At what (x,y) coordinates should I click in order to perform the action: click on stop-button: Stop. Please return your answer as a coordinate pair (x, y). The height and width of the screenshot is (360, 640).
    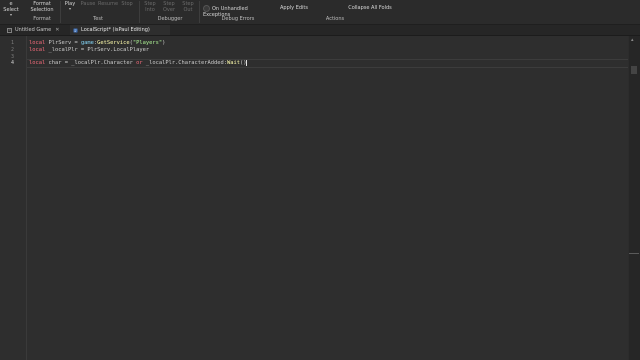
    Looking at the image, I should click on (127, 4).